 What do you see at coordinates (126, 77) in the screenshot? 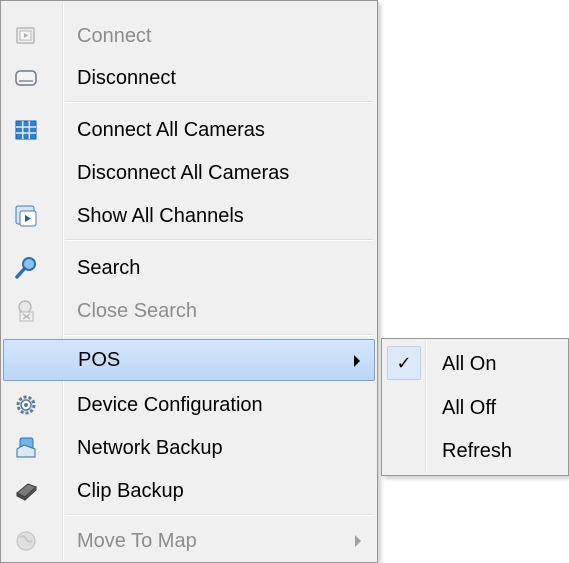
I see `menu-item-label: Disconnect` at bounding box center [126, 77].